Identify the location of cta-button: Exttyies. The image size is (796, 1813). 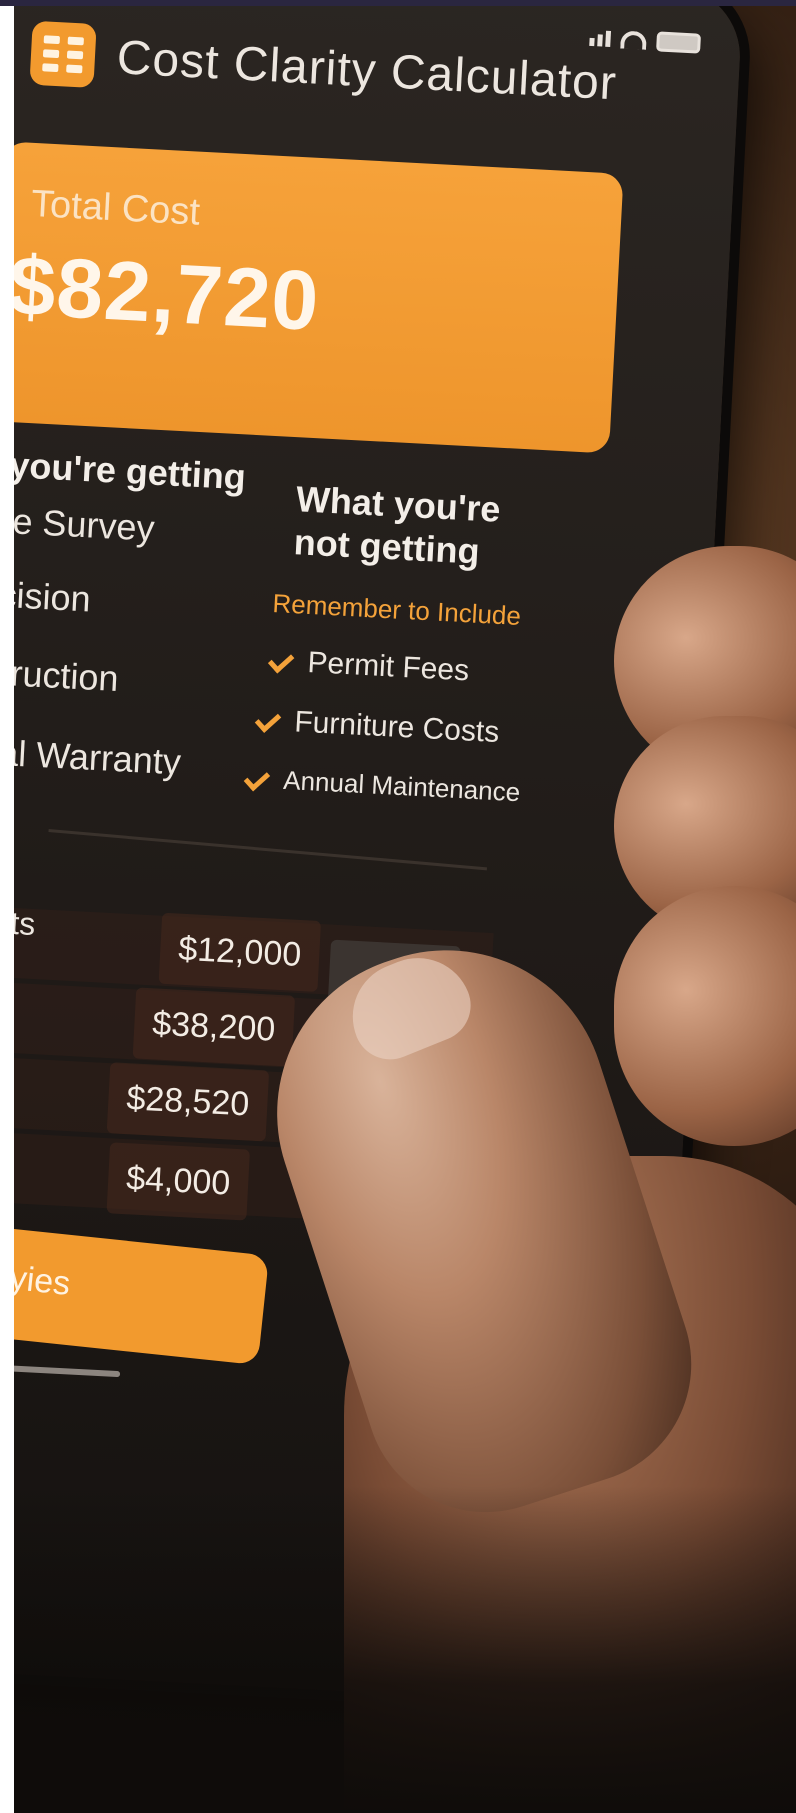
(142, 1293).